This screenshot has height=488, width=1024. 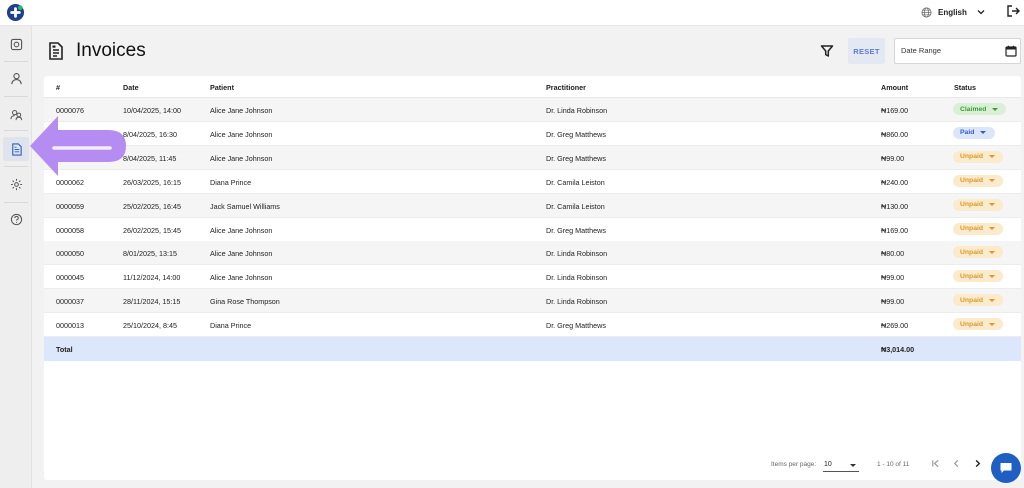 What do you see at coordinates (895, 134) in the screenshot?
I see `cell-amount: ₦860.00` at bounding box center [895, 134].